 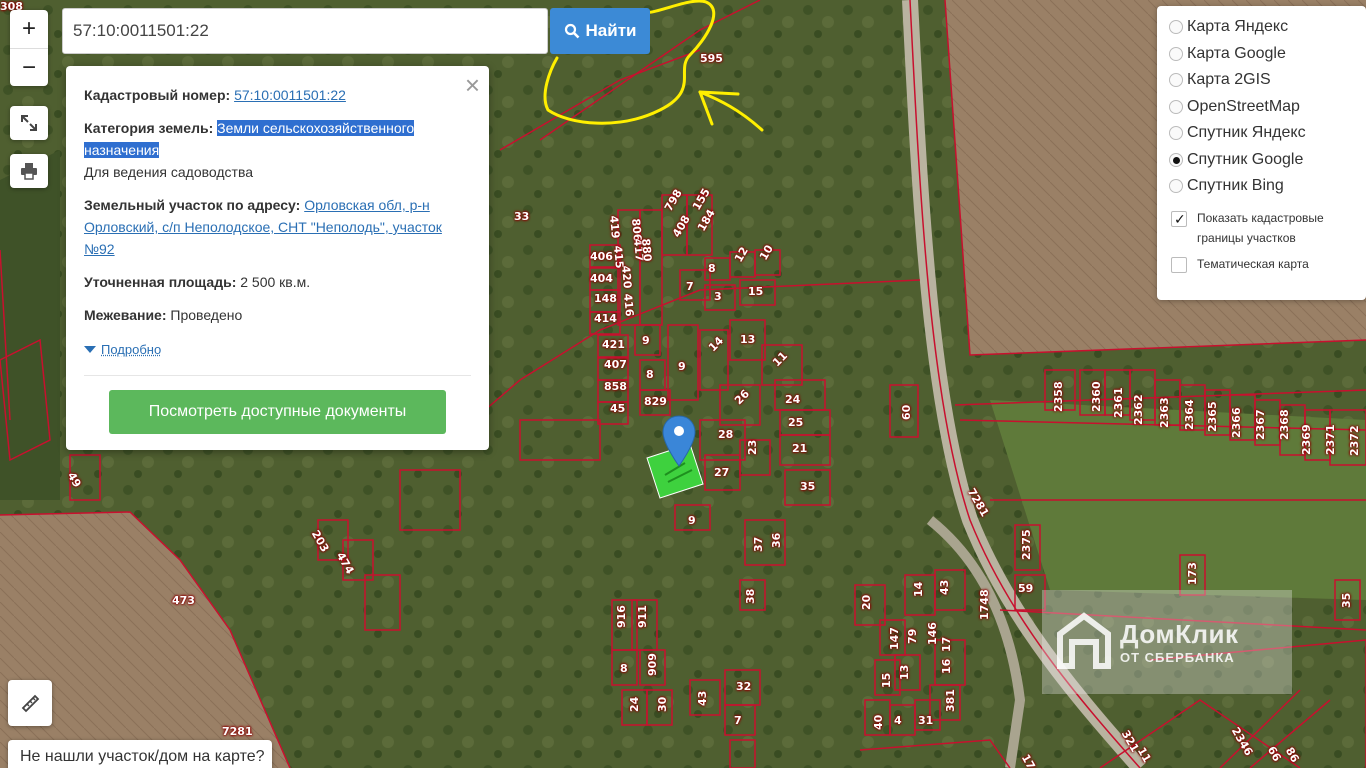 I want to click on parcel-number-label: 30, so click(x=662, y=704).